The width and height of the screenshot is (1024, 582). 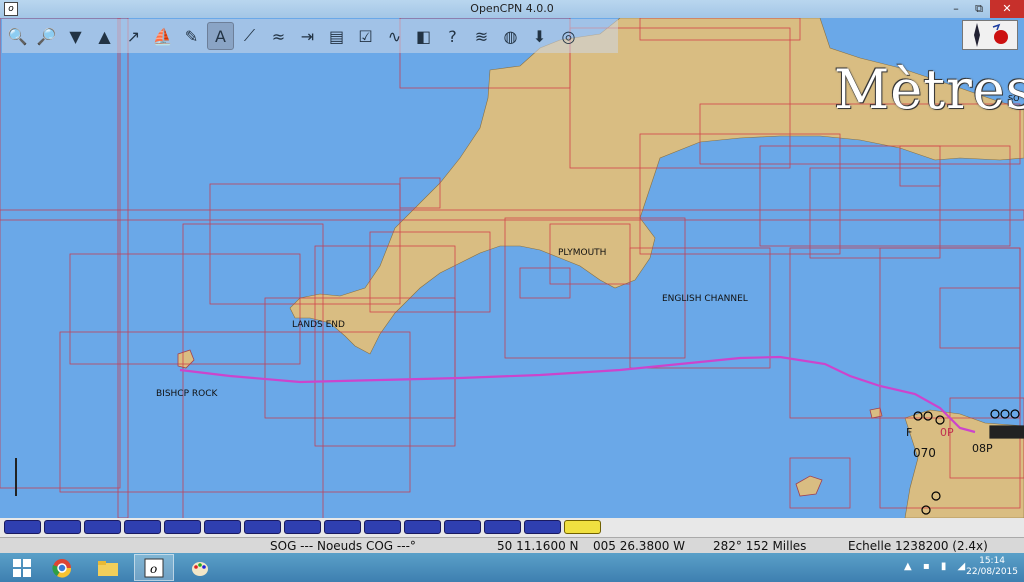 What do you see at coordinates (423, 36) in the screenshot?
I see `color-scheme-icon: ◧` at bounding box center [423, 36].